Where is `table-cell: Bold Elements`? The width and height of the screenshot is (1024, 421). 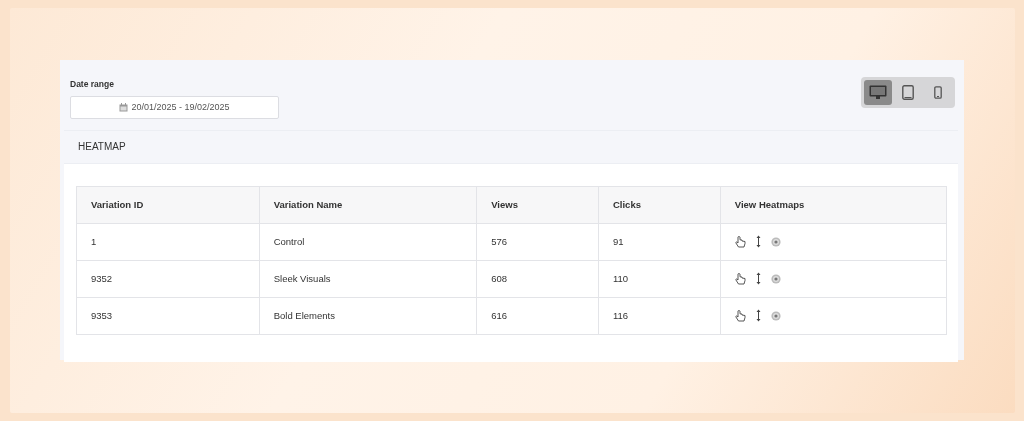
table-cell: Bold Elements is located at coordinates (368, 316).